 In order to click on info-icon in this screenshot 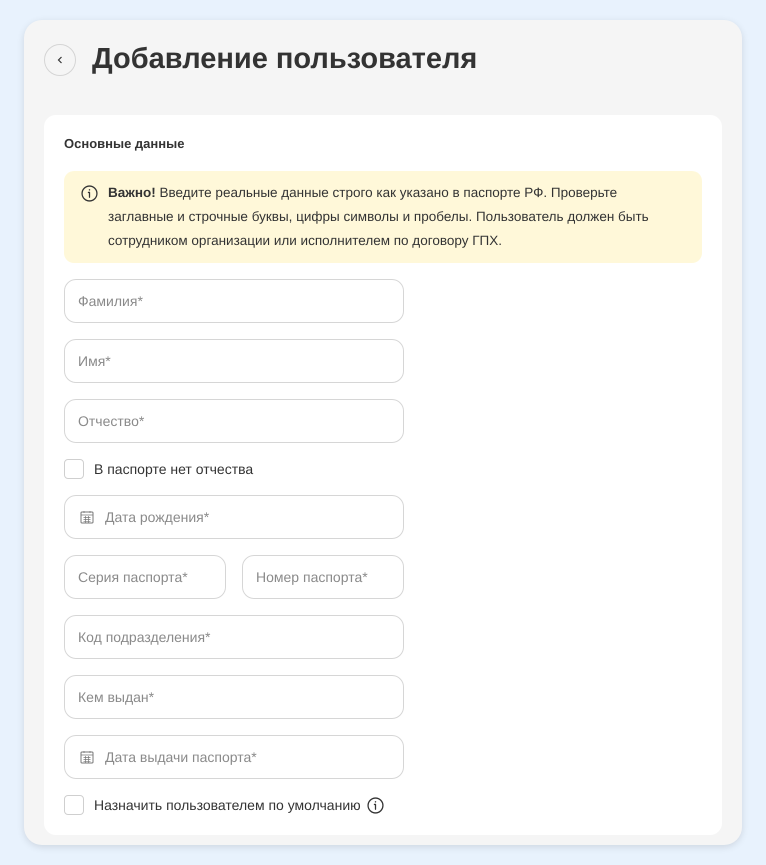, I will do `click(89, 193)`.